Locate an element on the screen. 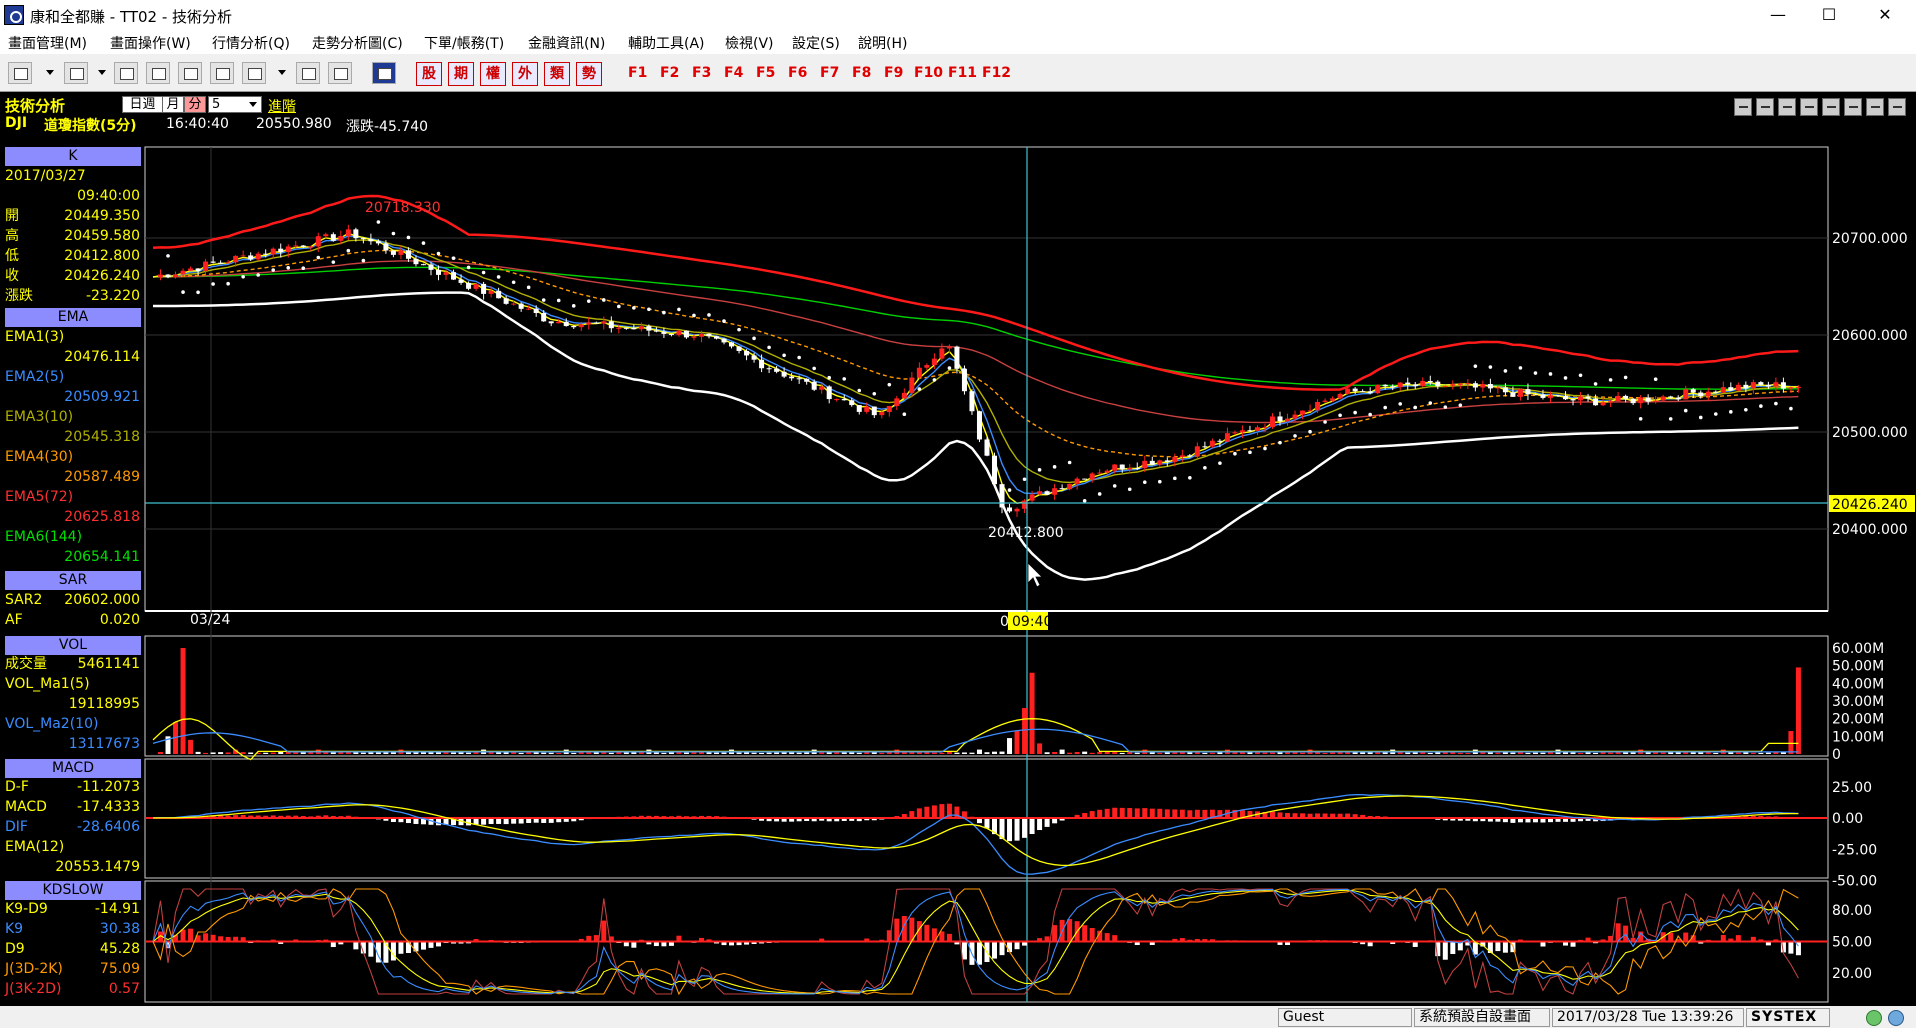  k-change-value: -23.220 is located at coordinates (112, 296).